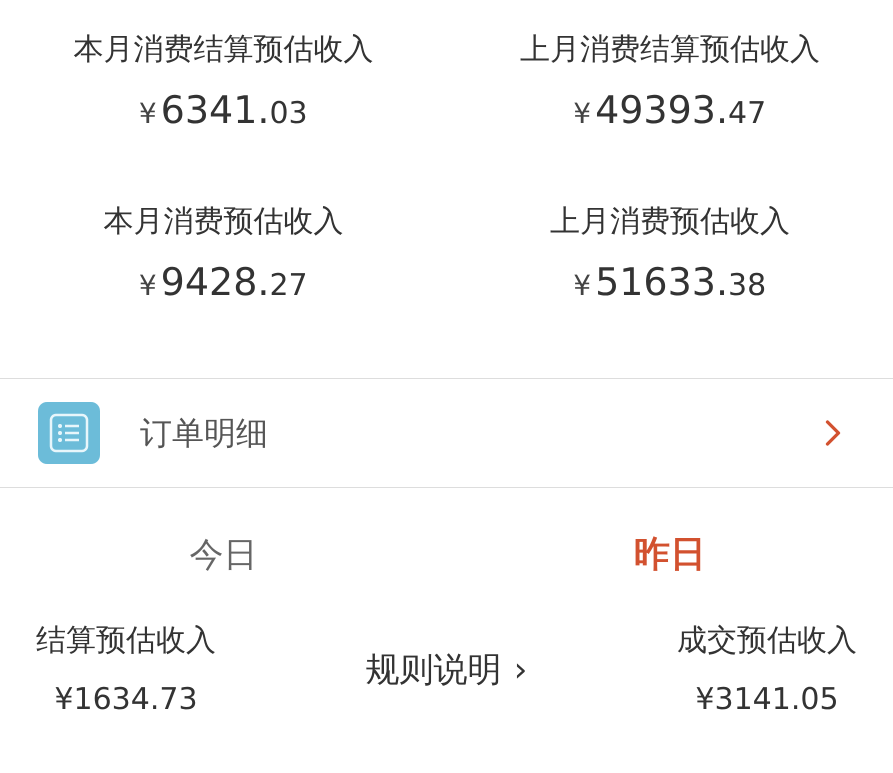 This screenshot has width=893, height=773. Describe the element at coordinates (767, 700) in the screenshot. I see `income-amount: ¥3141.05` at that location.